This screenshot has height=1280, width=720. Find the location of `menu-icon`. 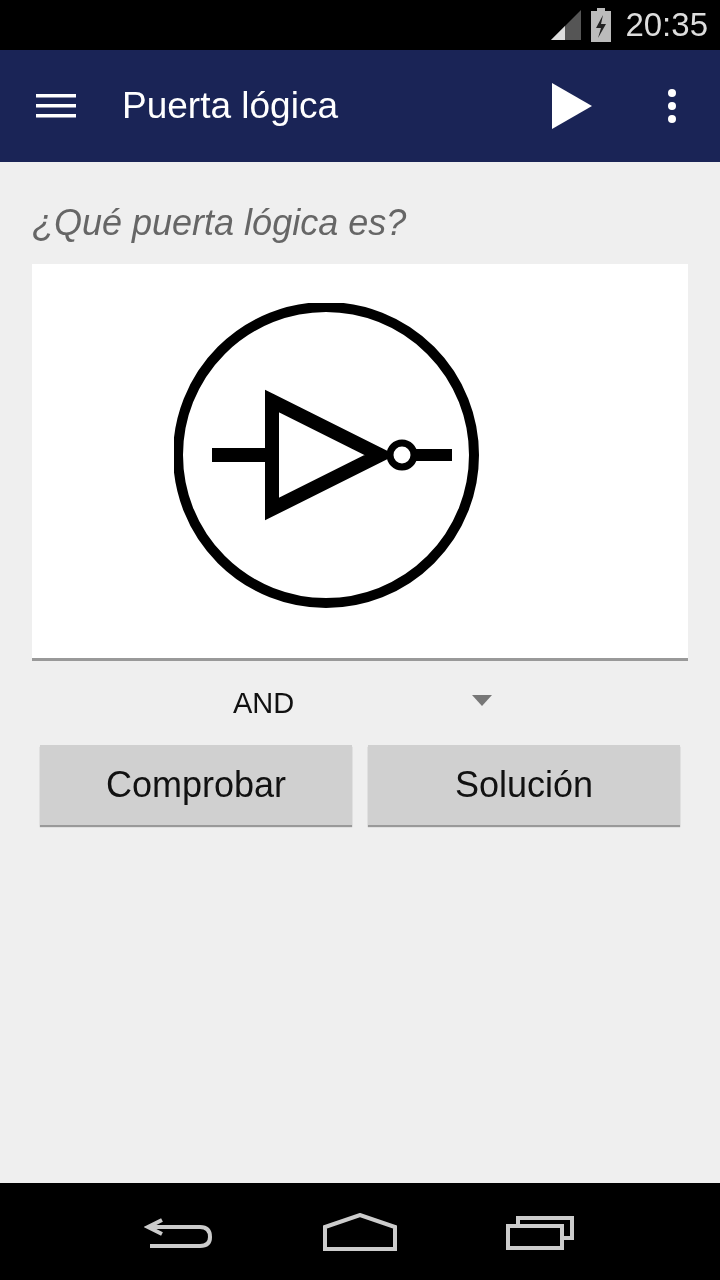

menu-icon is located at coordinates (56, 106).